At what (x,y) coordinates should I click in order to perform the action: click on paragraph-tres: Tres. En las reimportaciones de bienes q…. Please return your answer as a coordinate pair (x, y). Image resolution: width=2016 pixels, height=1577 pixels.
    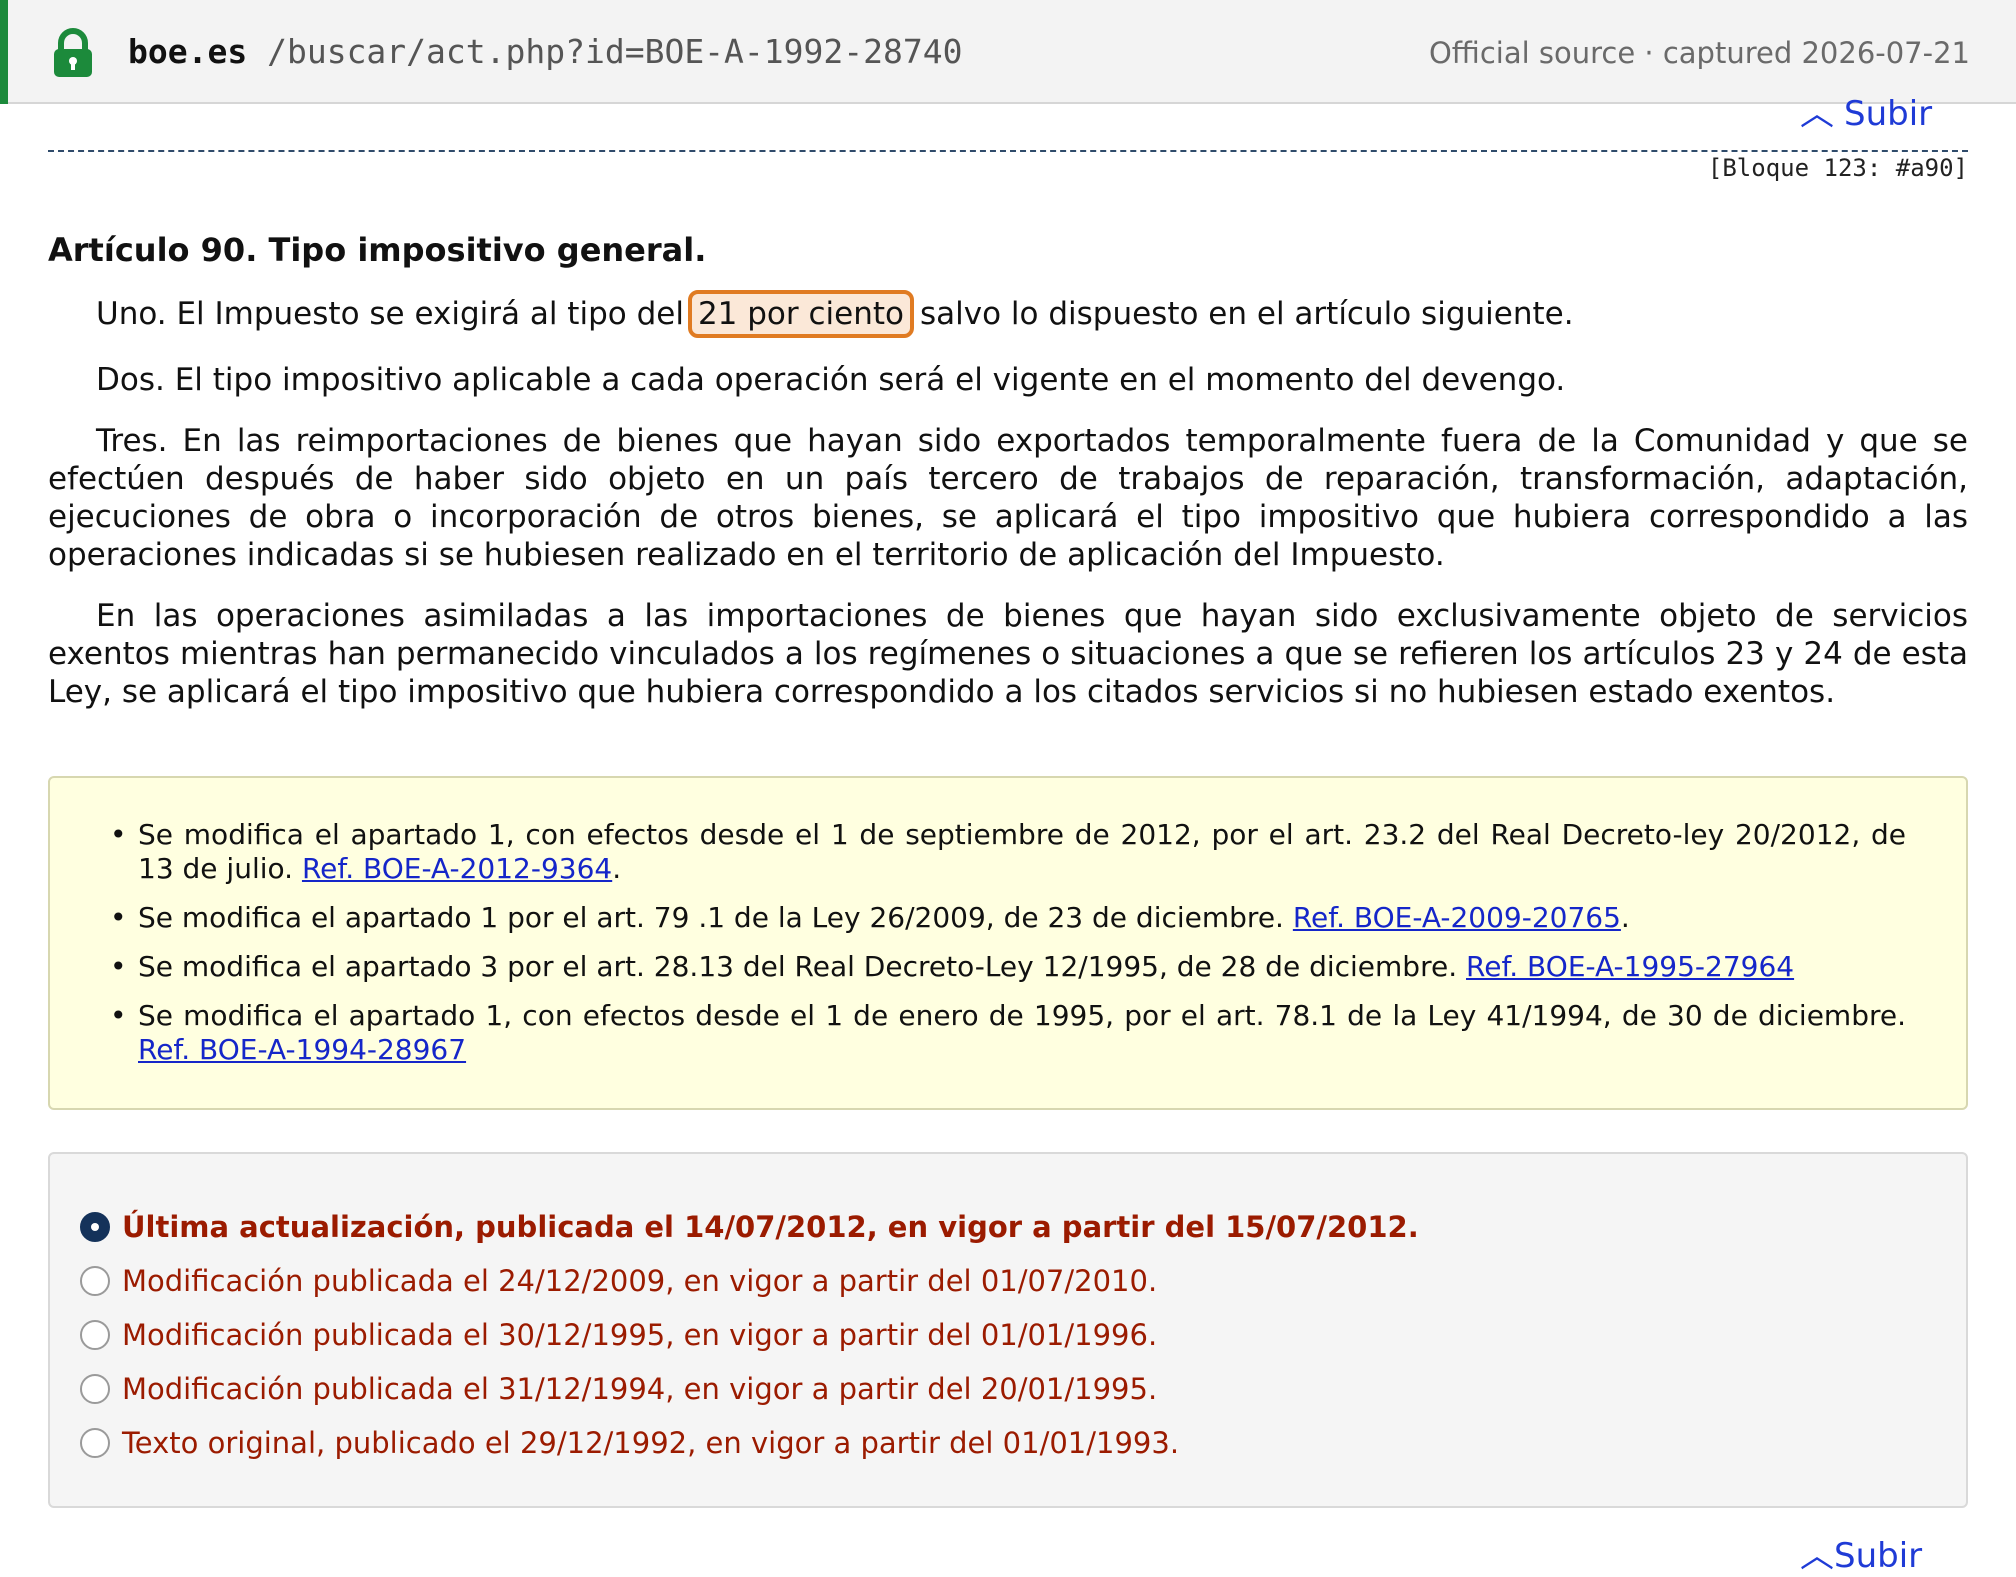
    Looking at the image, I should click on (1008, 498).